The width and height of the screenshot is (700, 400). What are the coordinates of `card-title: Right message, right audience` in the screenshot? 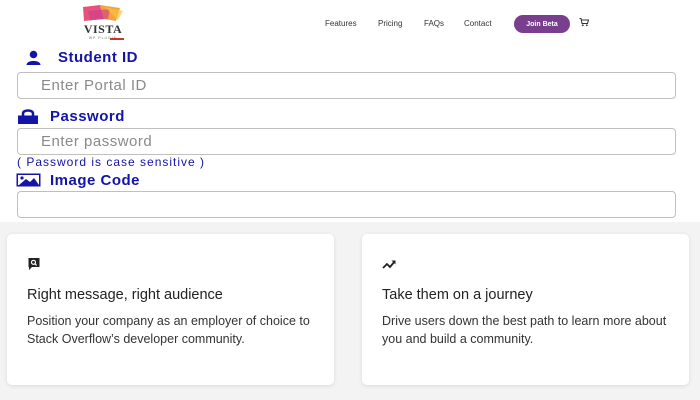 It's located at (125, 295).